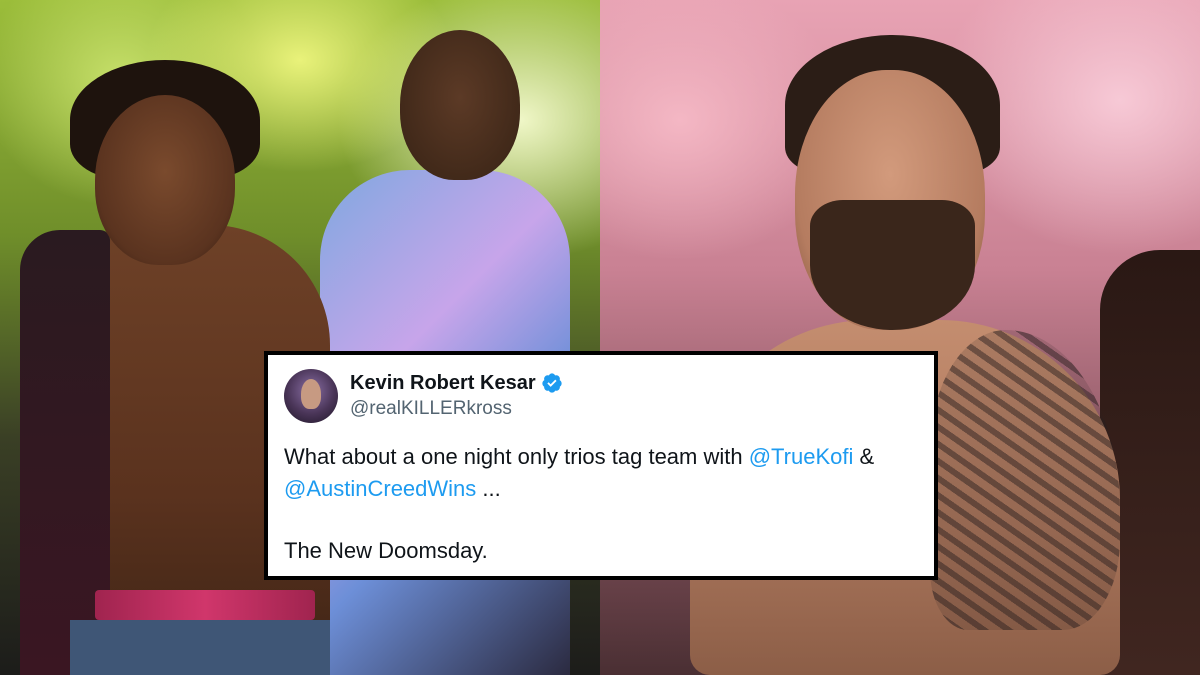 This screenshot has width=1200, height=675. Describe the element at coordinates (801, 456) in the screenshot. I see `mention-truekofi-link: @TrueKofi` at that location.